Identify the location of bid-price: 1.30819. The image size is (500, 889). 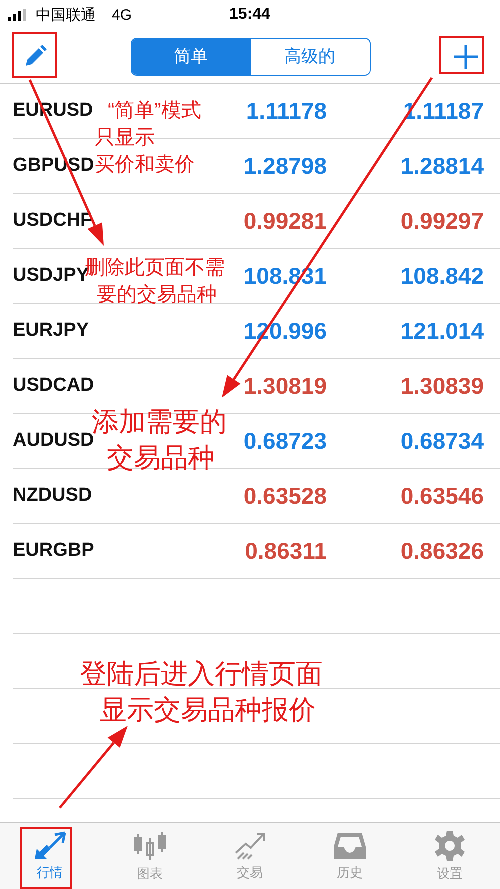
(285, 385).